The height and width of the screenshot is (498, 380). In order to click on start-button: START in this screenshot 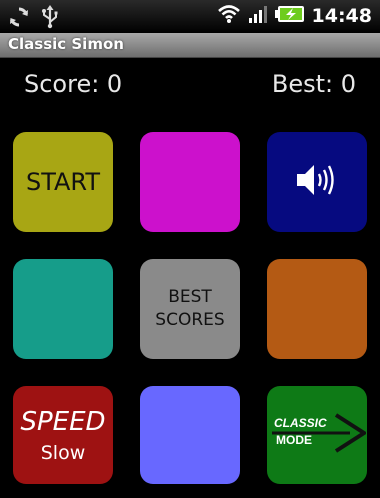, I will do `click(63, 182)`.